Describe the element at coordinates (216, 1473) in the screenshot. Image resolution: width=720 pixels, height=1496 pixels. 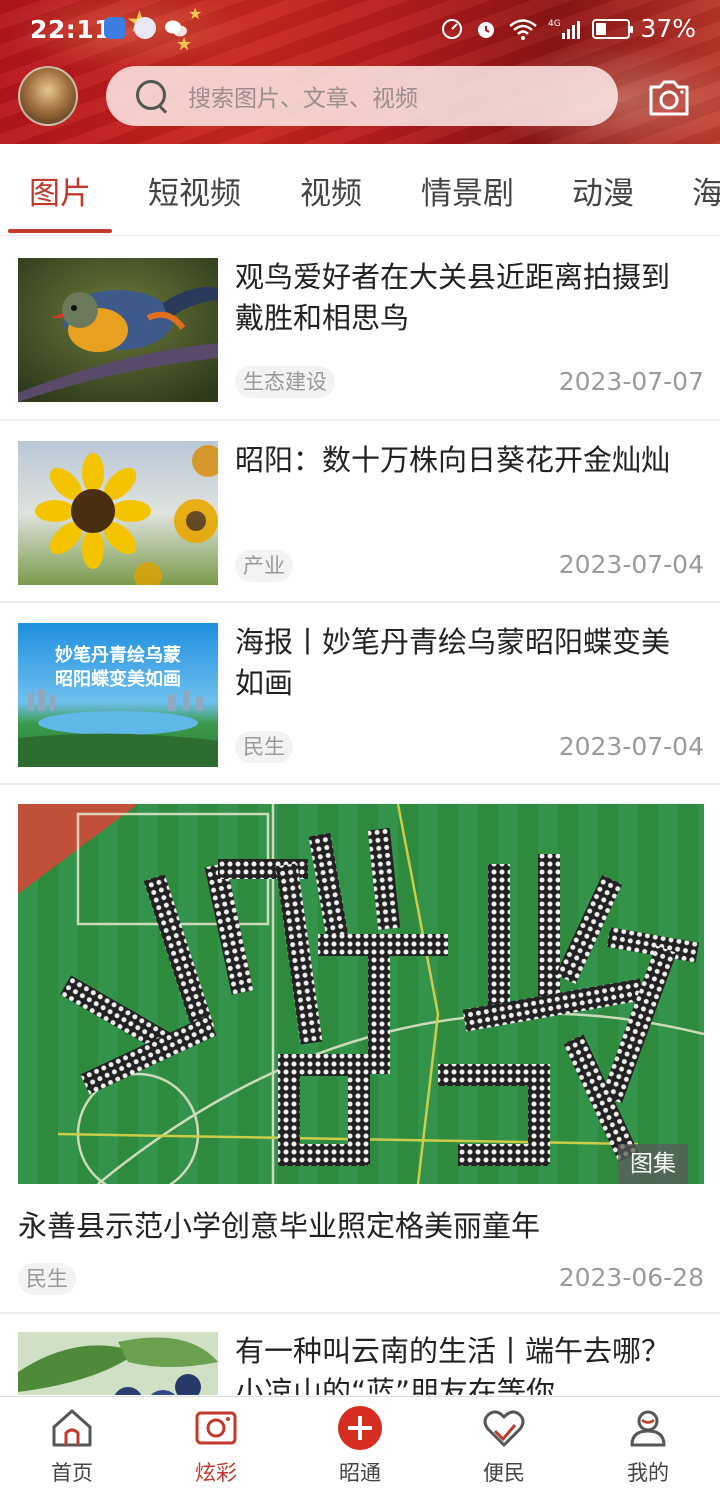
I see `nav-label-gallery: 炫彩` at that location.